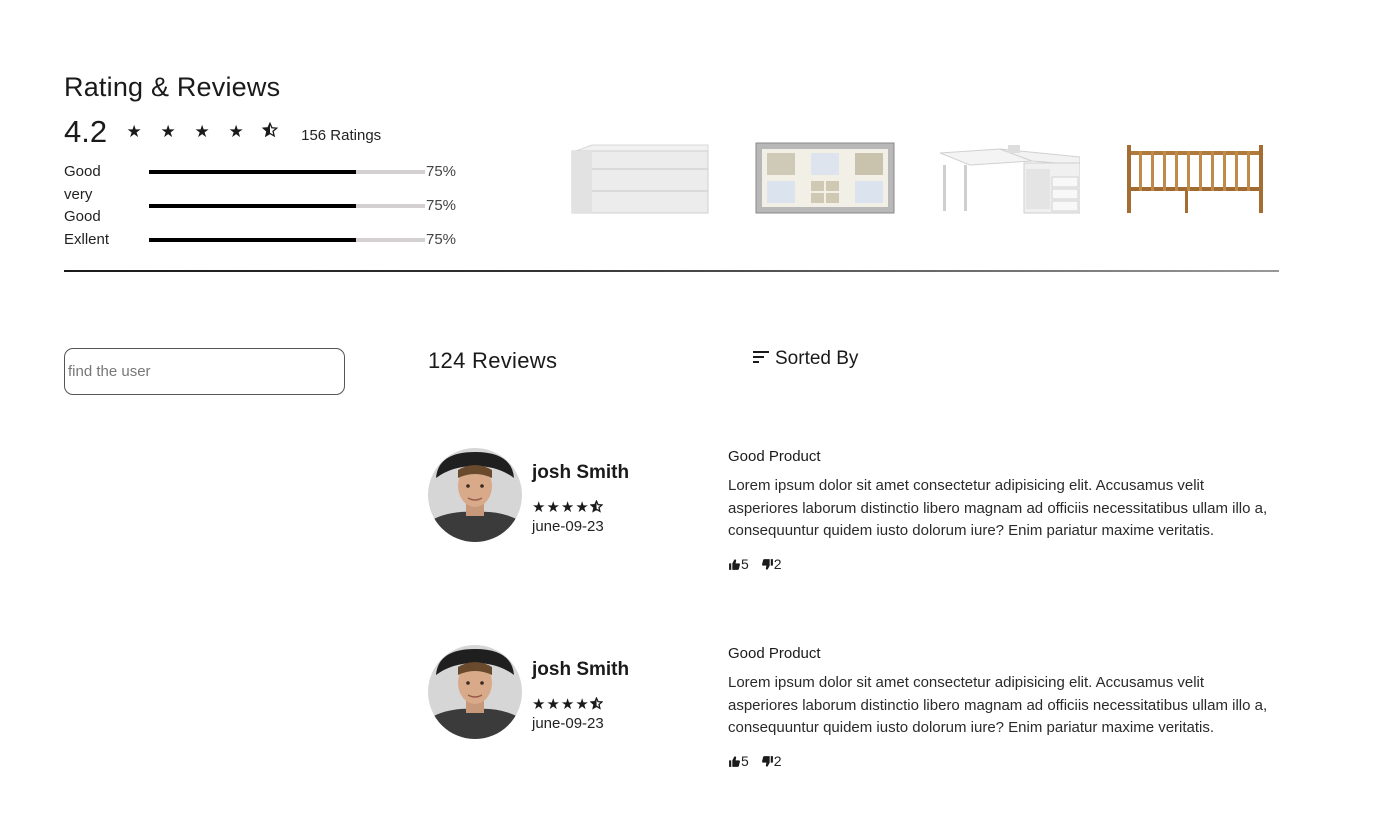 This screenshot has width=1399, height=818. I want to click on white-cabinet-image, so click(640, 178).